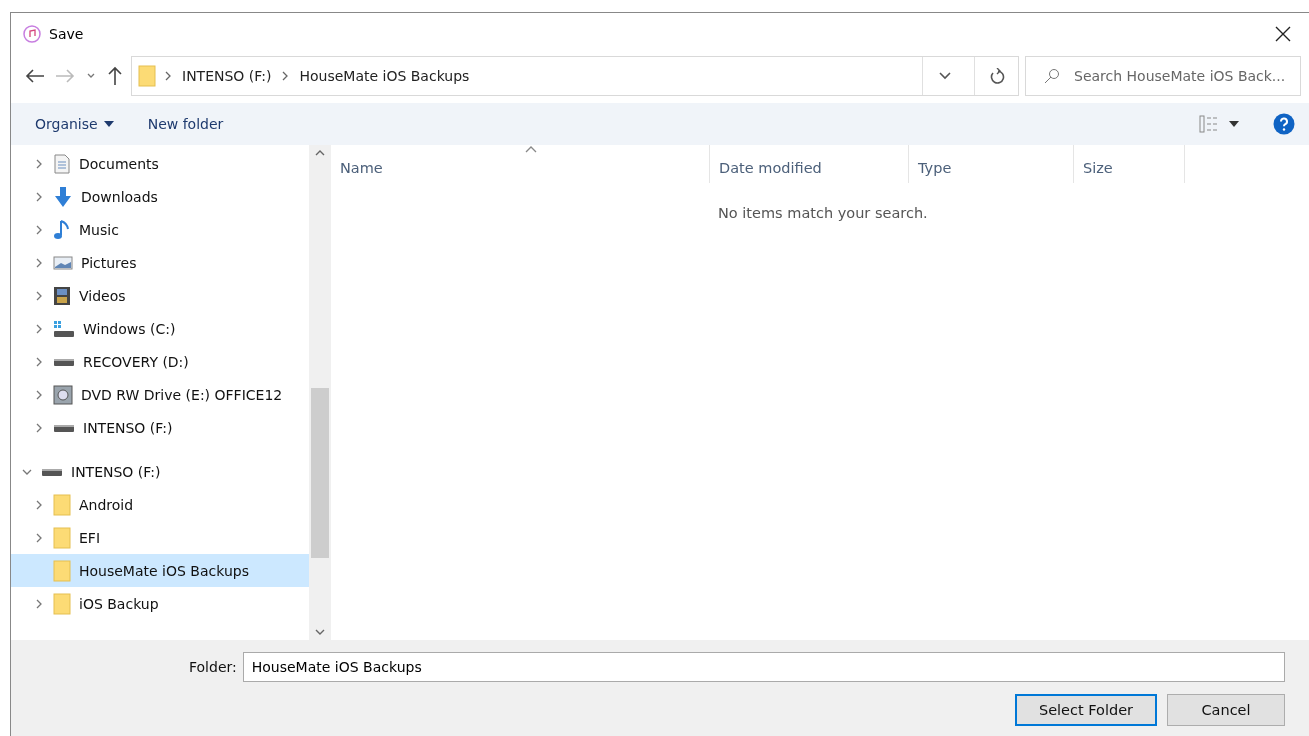 The height and width of the screenshot is (736, 1309). I want to click on select-folder-button: Select Folder, so click(1086, 710).